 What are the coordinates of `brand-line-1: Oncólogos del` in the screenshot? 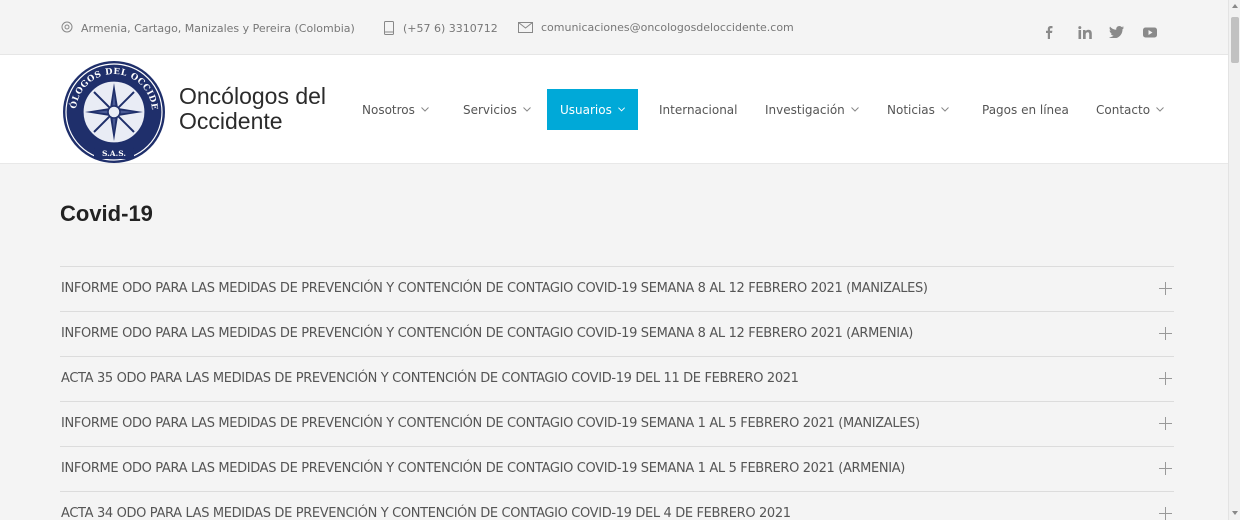 It's located at (253, 96).